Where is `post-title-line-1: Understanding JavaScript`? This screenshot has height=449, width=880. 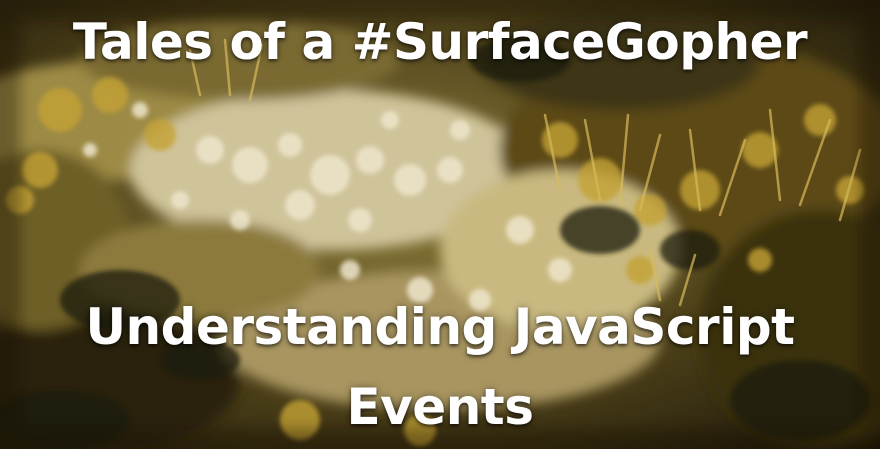 post-title-line-1: Understanding JavaScript is located at coordinates (440, 327).